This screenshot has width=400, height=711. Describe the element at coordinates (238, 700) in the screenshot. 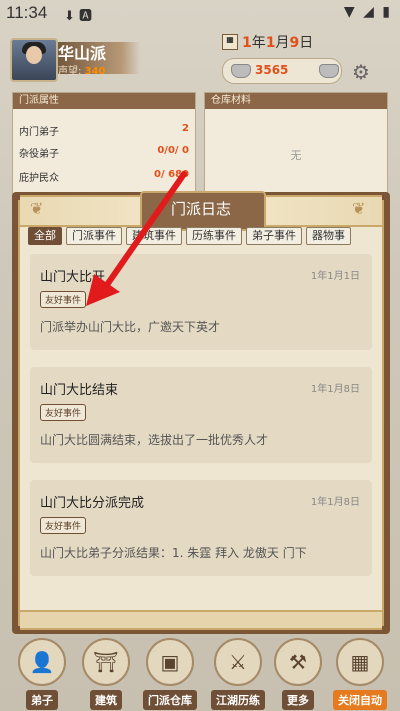

I see `nav-label: 江湖历练` at that location.